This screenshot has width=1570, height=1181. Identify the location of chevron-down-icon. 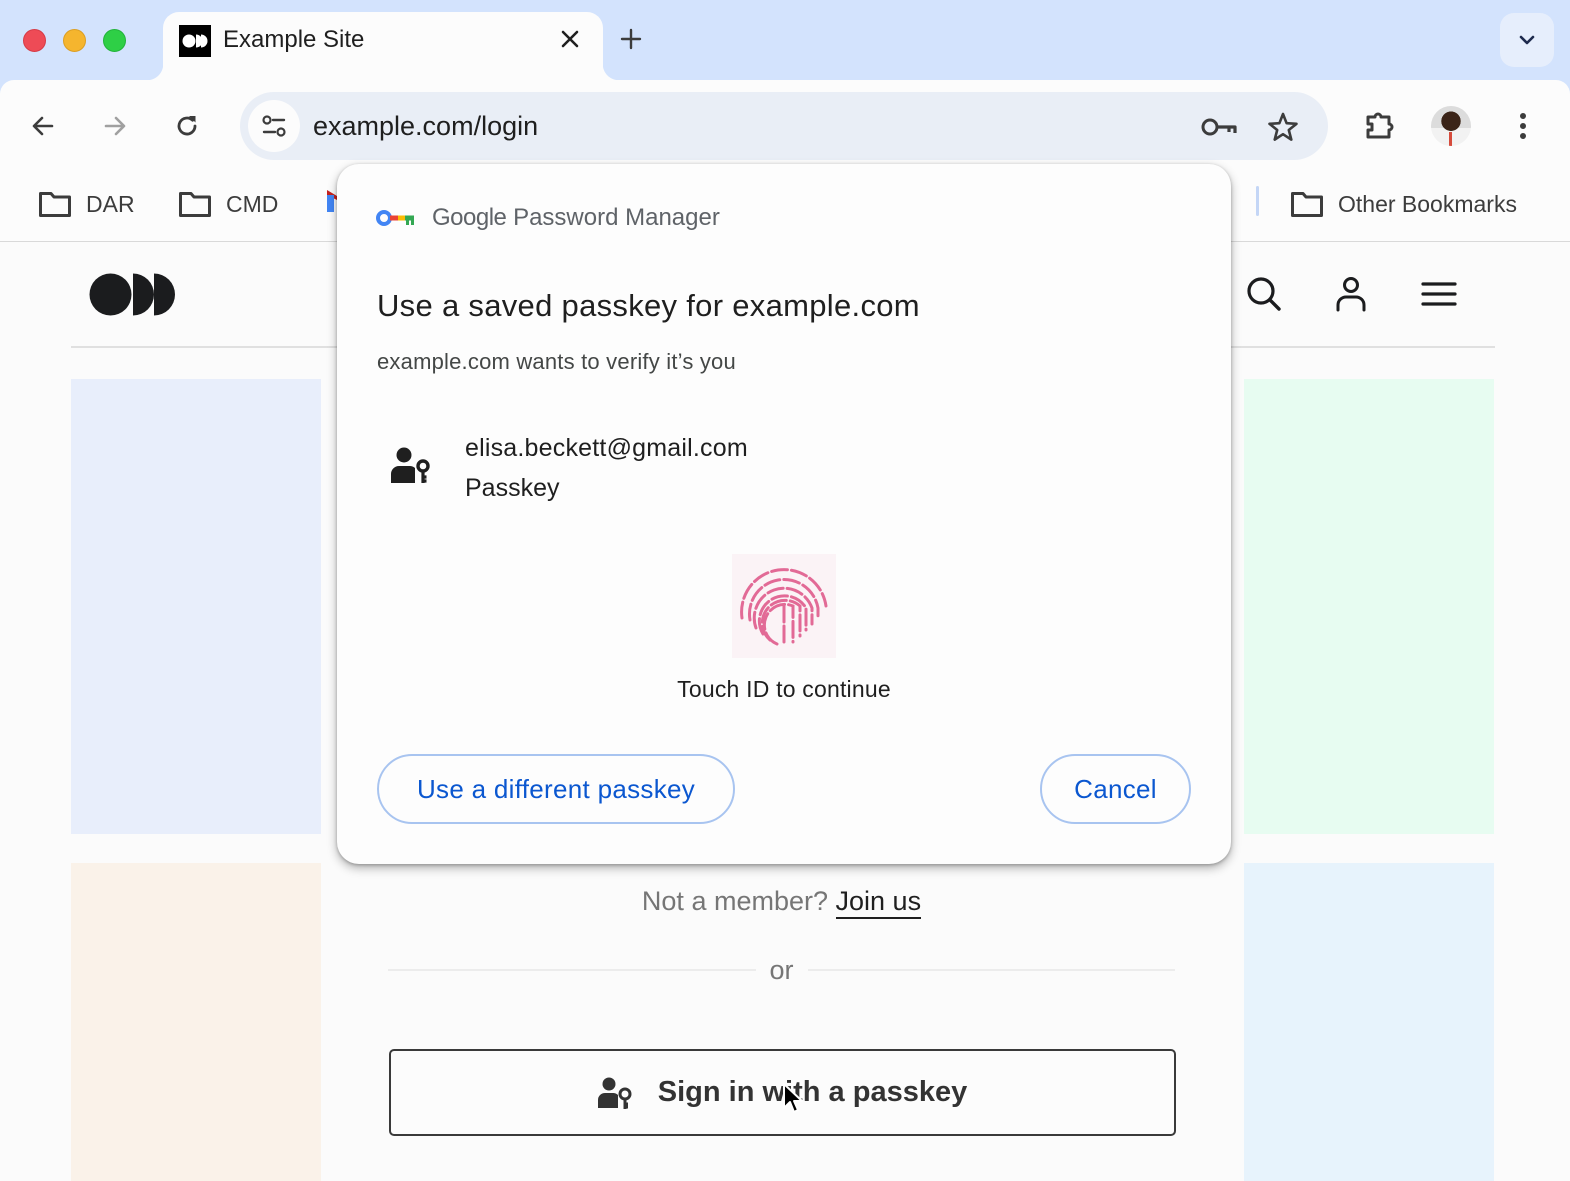
(1527, 40).